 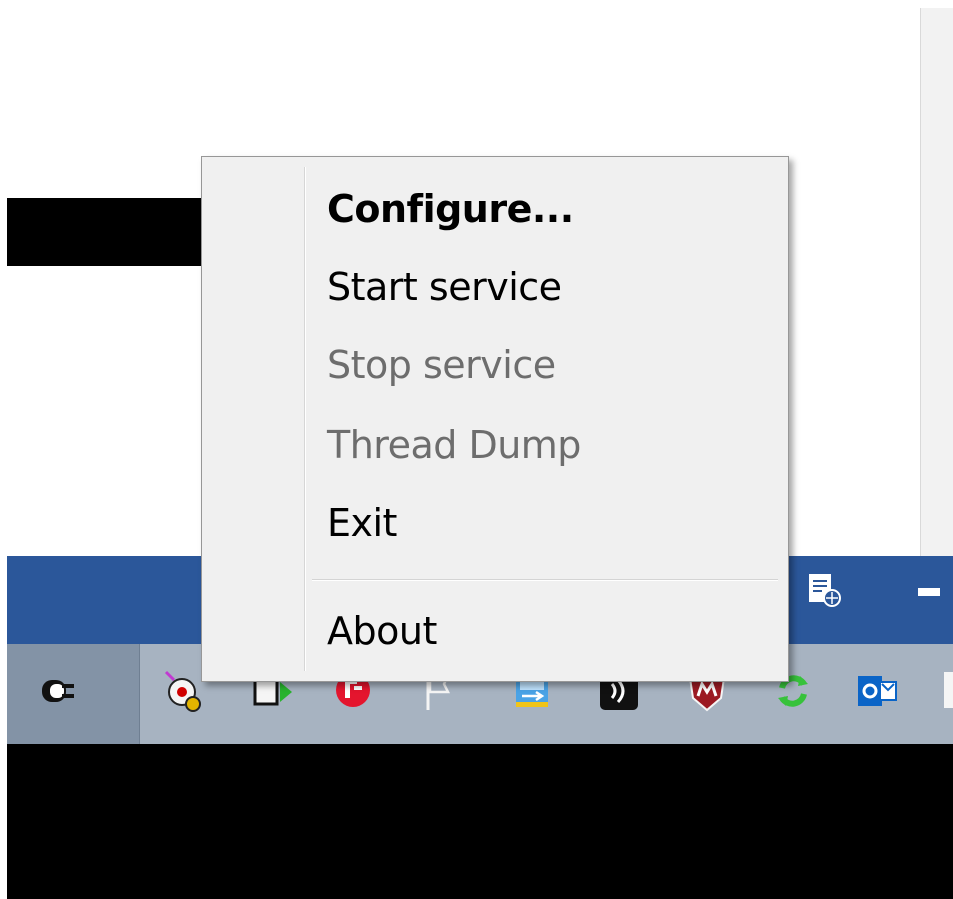 What do you see at coordinates (877, 691) in the screenshot?
I see `outlook-icon` at bounding box center [877, 691].